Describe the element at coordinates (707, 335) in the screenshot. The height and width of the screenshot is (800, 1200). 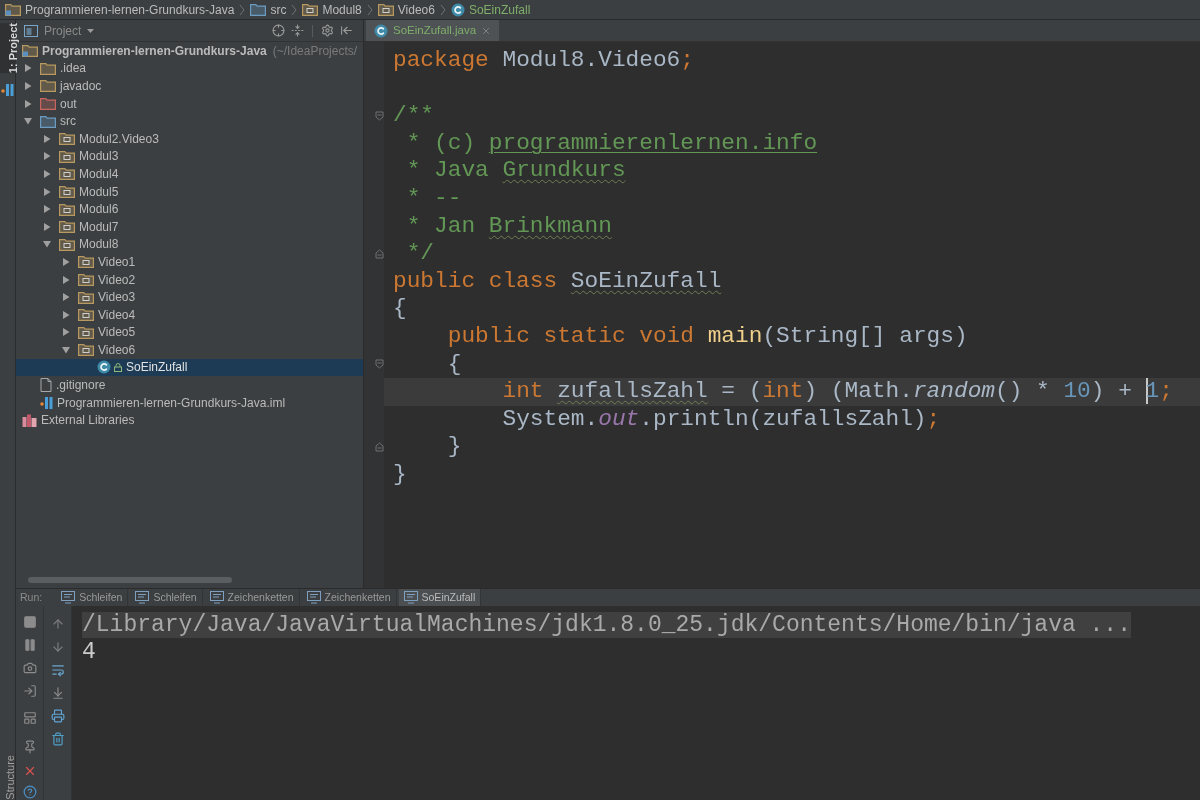
I see `code-line: public static void main(String[] args)` at that location.